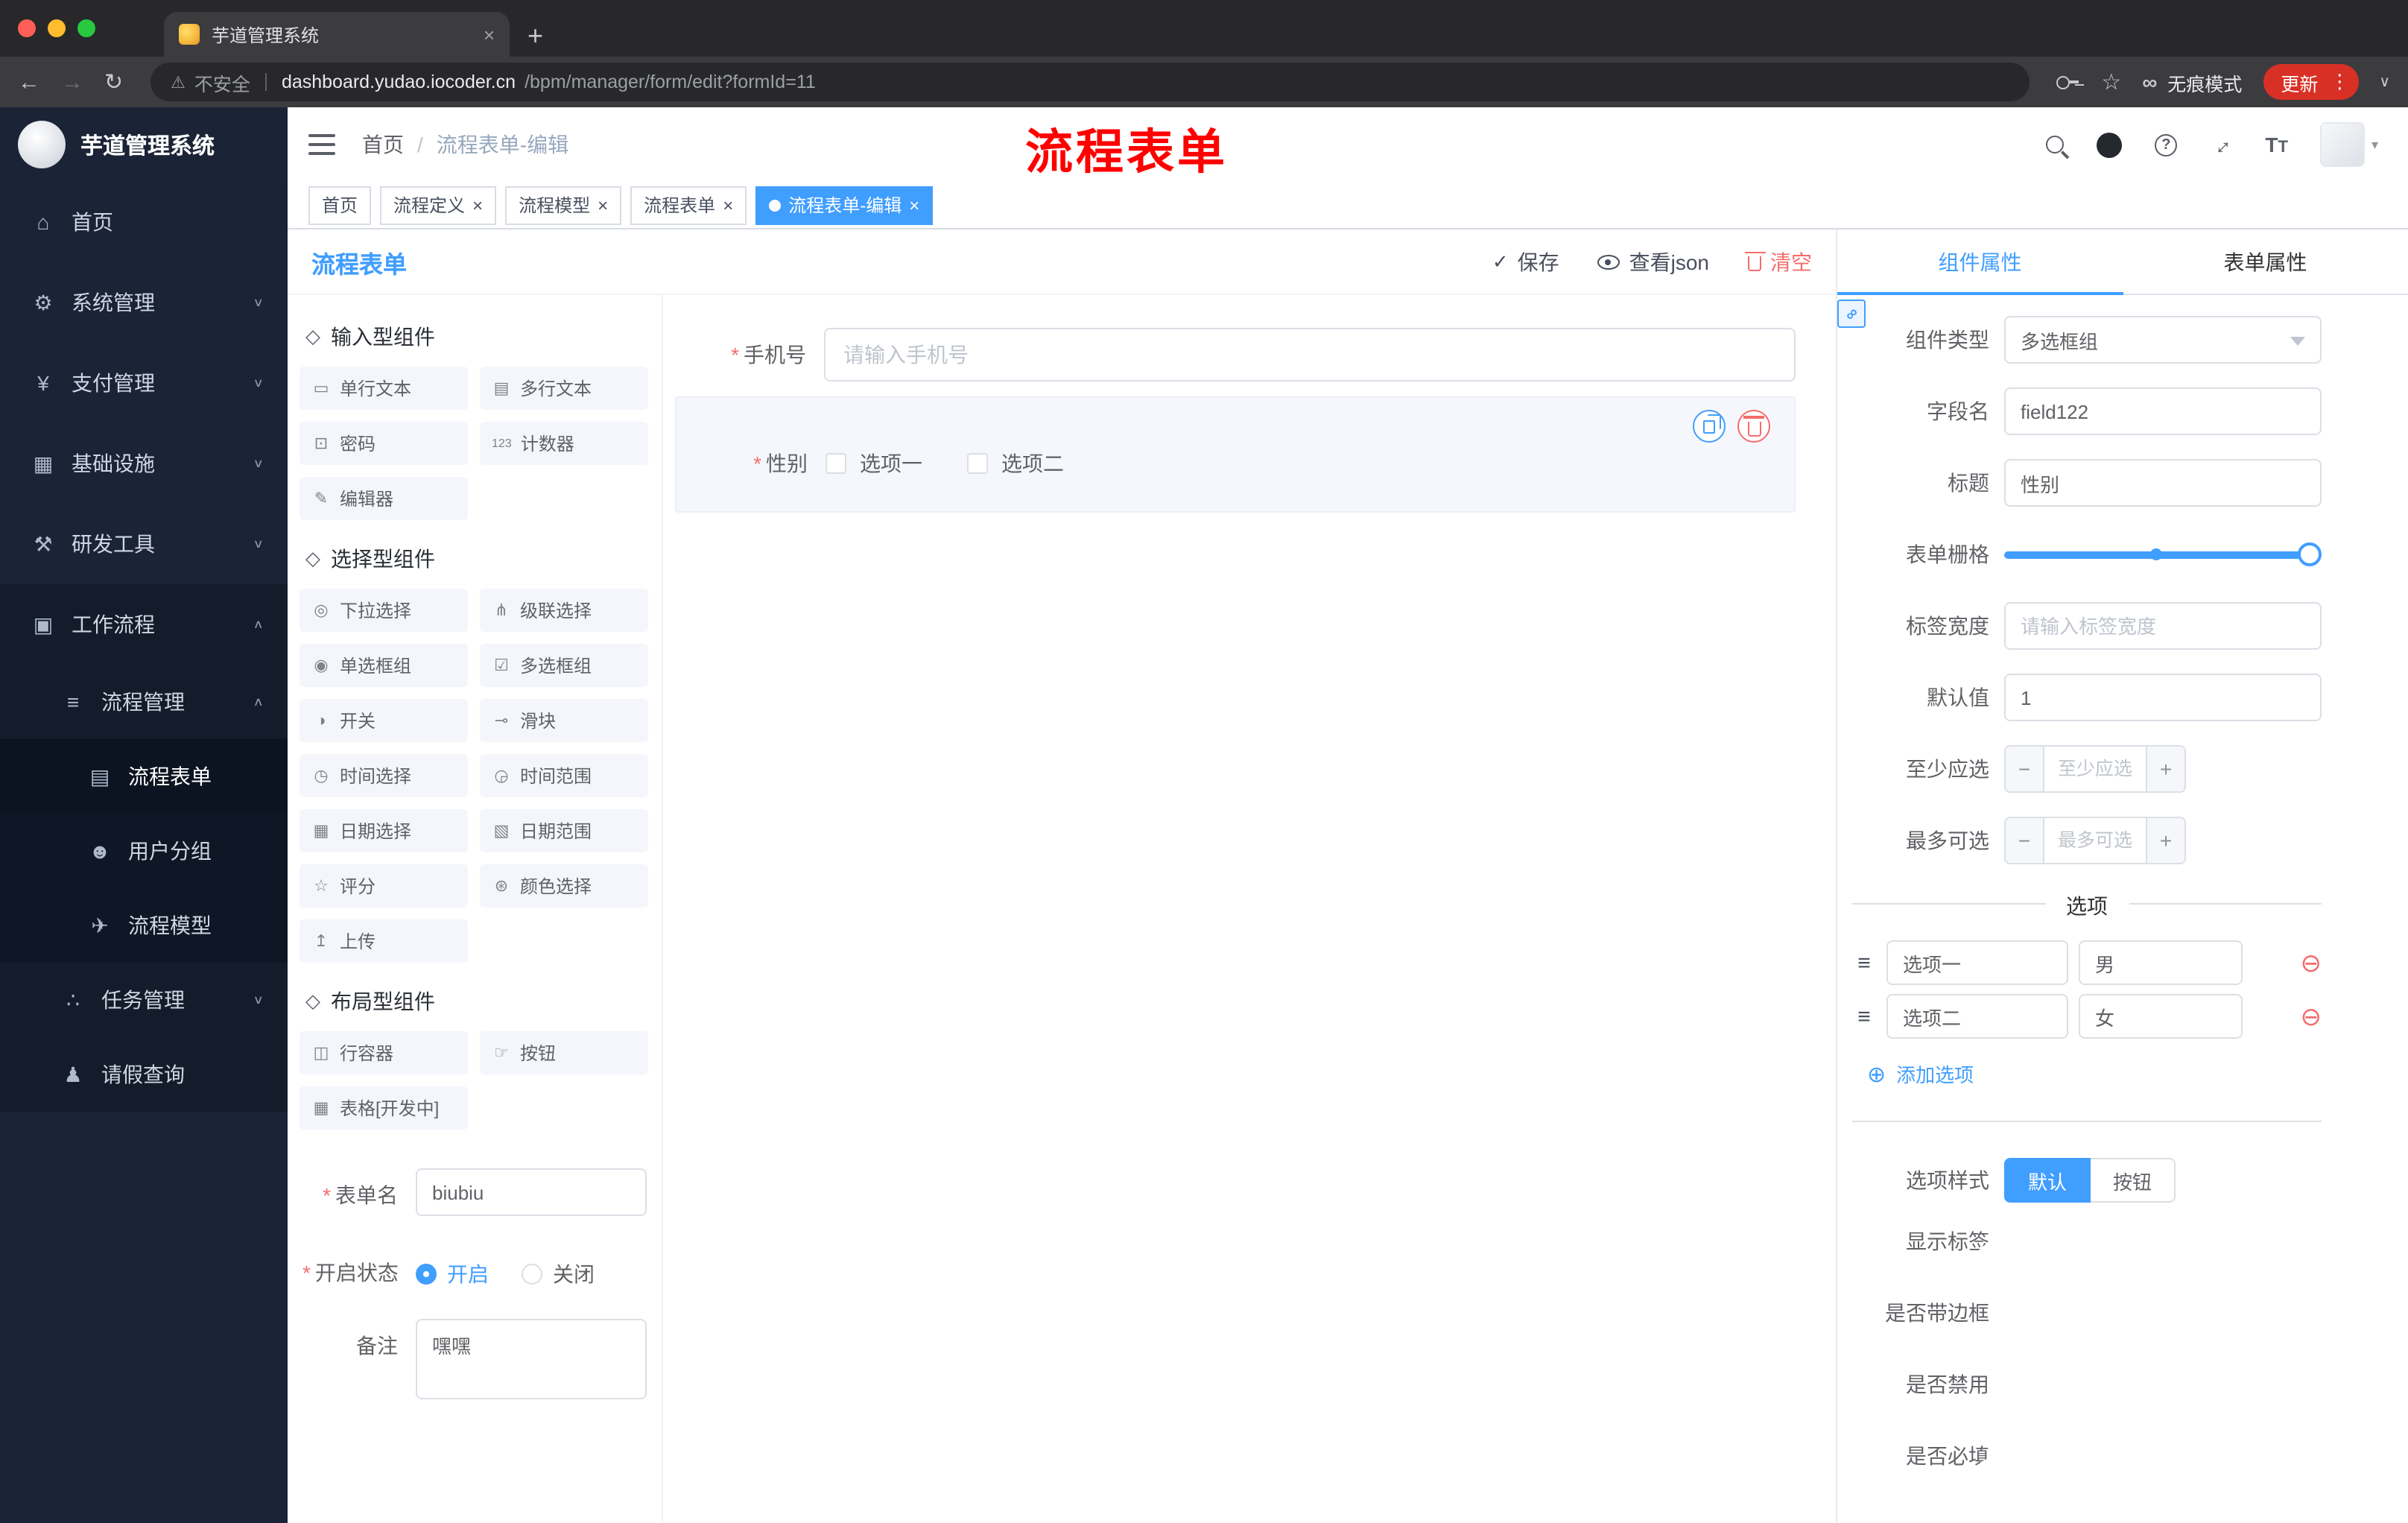  Describe the element at coordinates (2163, 554) in the screenshot. I see `form-grid-slider` at that location.